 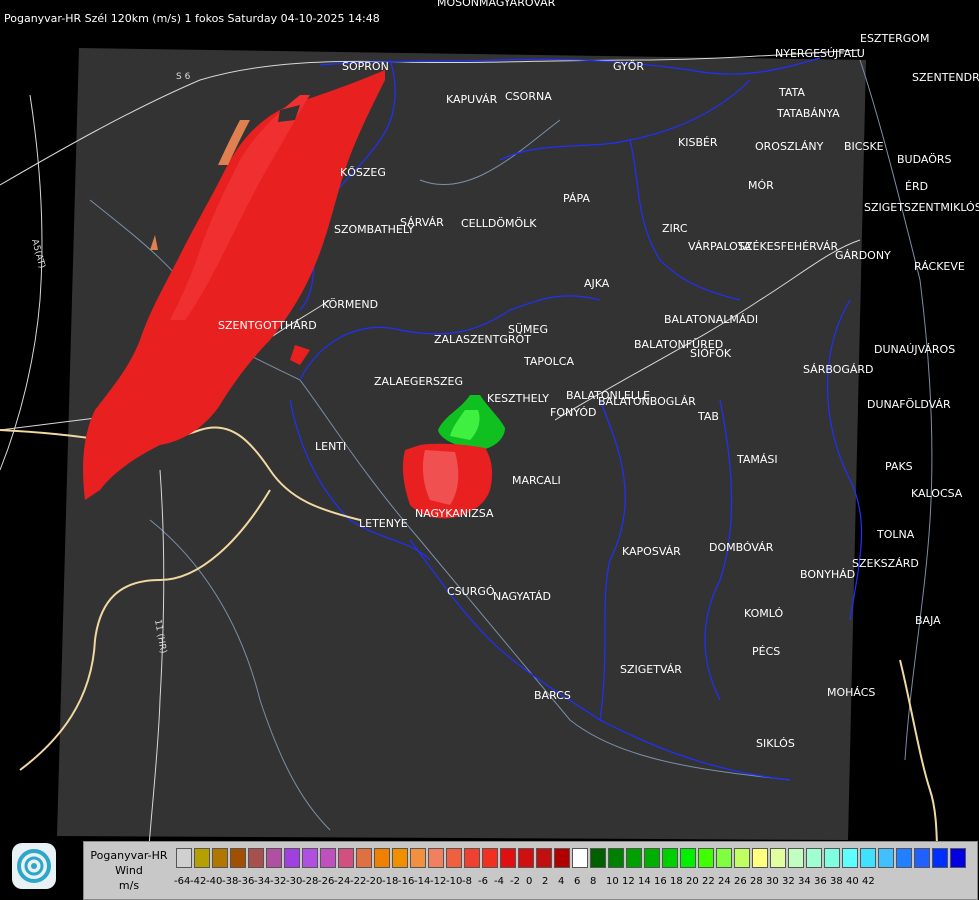 I want to click on city-label: DUNAFÖLDVÁR, so click(x=909, y=404).